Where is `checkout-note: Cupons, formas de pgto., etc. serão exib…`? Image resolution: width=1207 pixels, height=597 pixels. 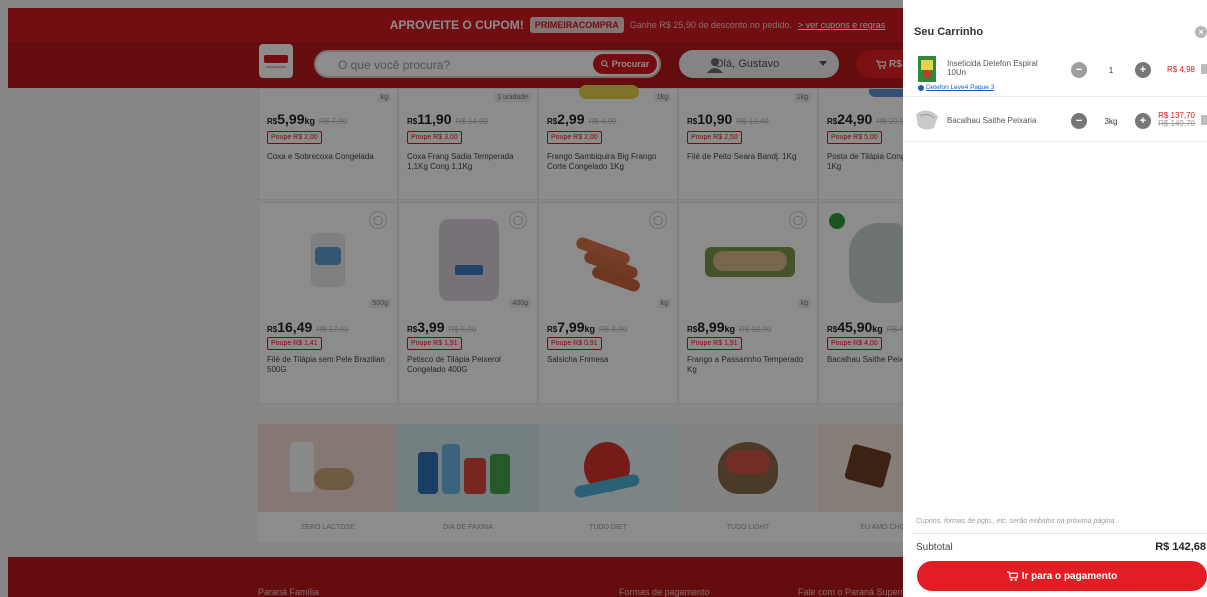 checkout-note: Cupons, formas de pgto., etc. serão exib… is located at coordinates (1016, 521).